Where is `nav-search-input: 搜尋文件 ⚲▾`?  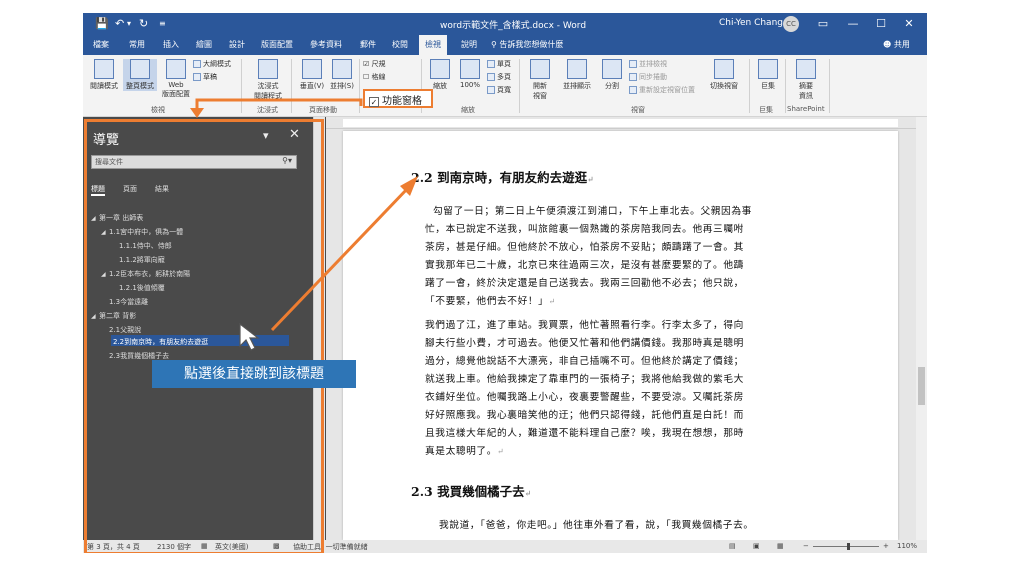 nav-search-input: 搜尋文件 ⚲▾ is located at coordinates (194, 162).